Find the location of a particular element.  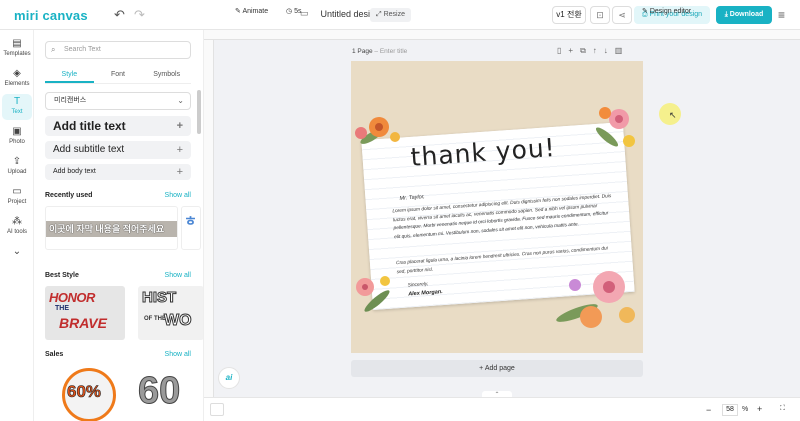

recent-style-sample: 이곳에 자막 내용을 적어주세요 is located at coordinates (107, 229).